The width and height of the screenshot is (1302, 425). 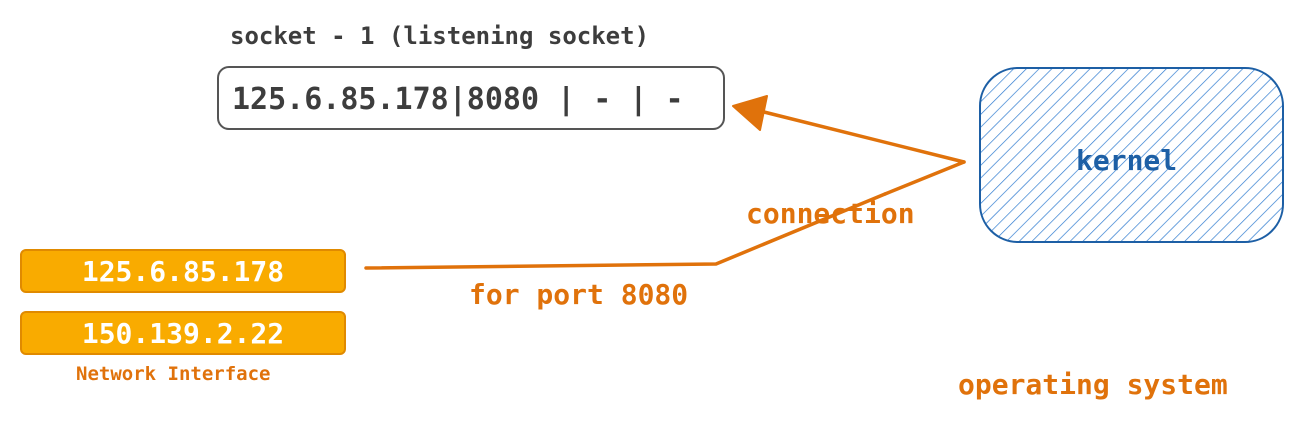 What do you see at coordinates (750, 113) in the screenshot?
I see `arrow-head-icon` at bounding box center [750, 113].